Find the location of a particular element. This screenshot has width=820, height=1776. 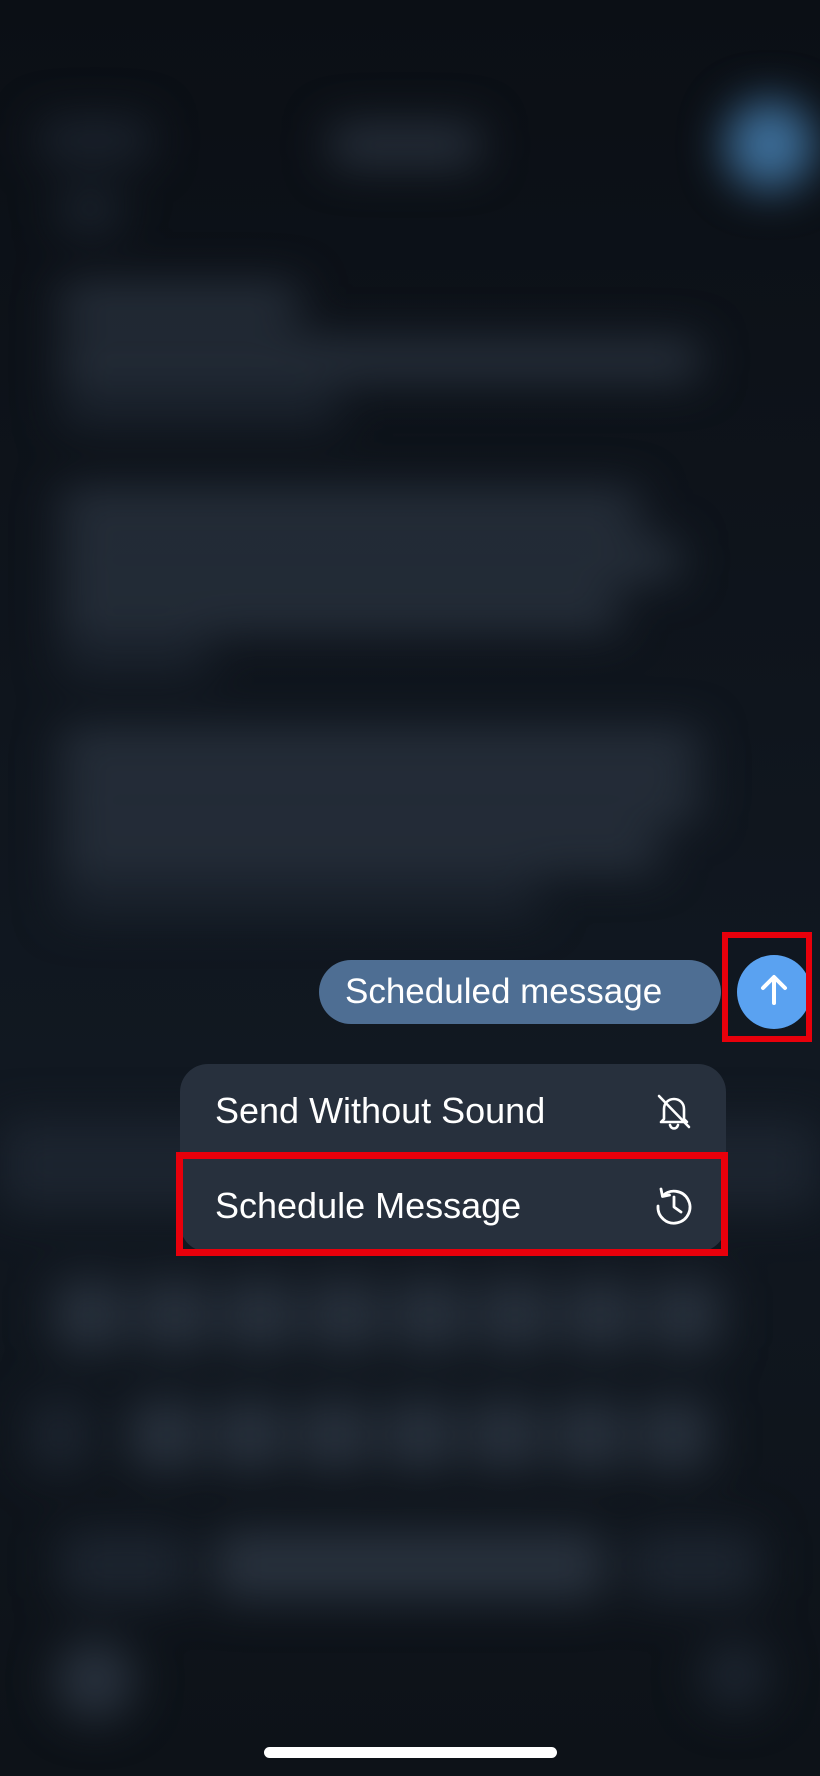

menu-item-send-without-sound: Send Without Sound is located at coordinates (453, 1111).